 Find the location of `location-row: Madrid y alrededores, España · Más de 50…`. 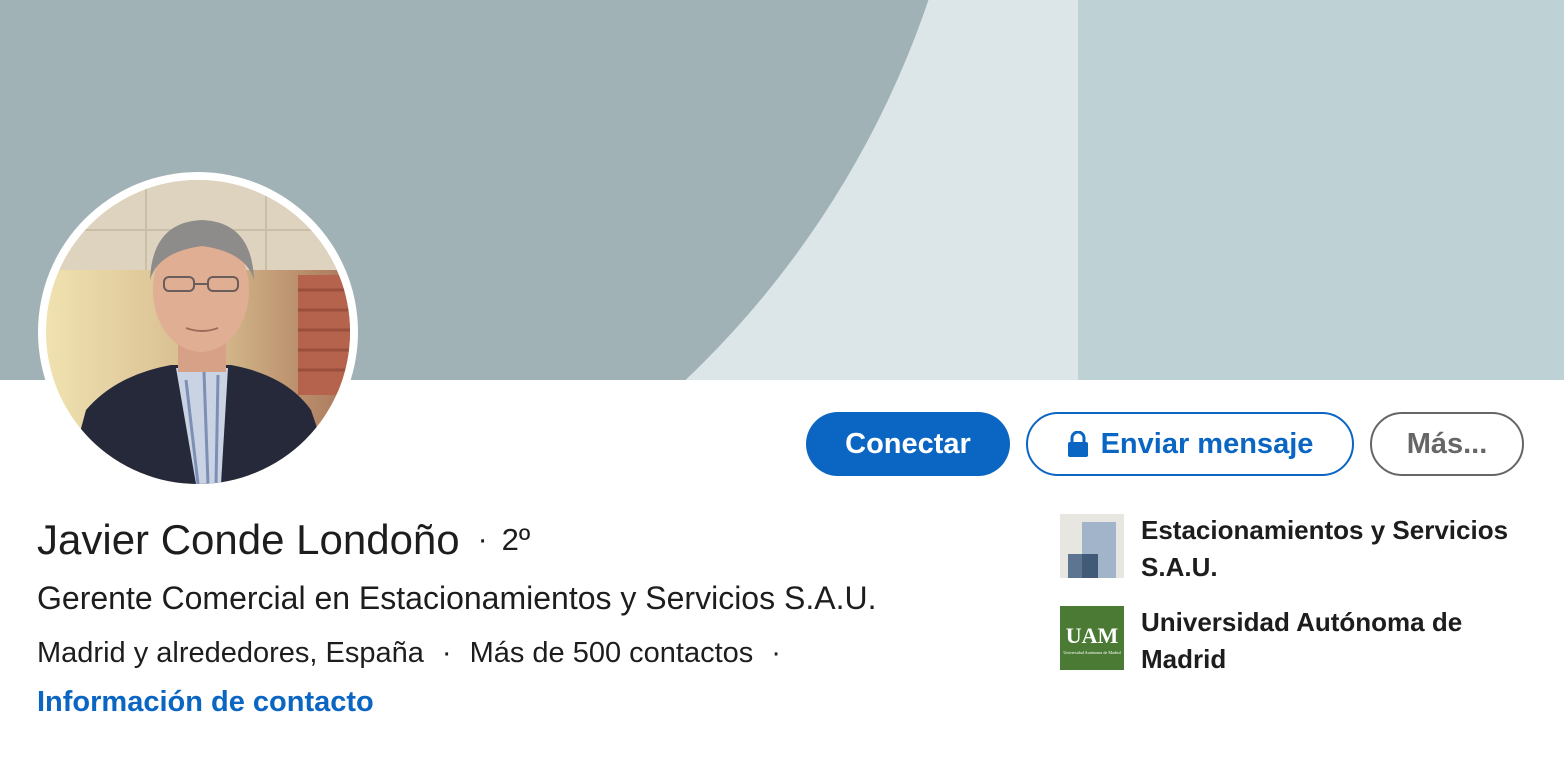

location-row: Madrid y alrededores, España · Más de 50… is located at coordinates (418, 653).